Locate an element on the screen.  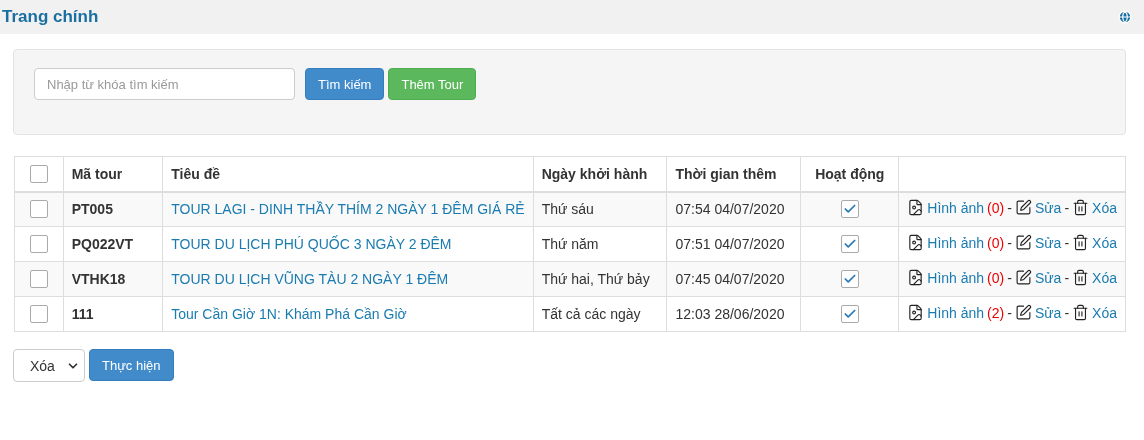
search-field: Nhập từ khóa tìm kiếm is located at coordinates (164, 84).